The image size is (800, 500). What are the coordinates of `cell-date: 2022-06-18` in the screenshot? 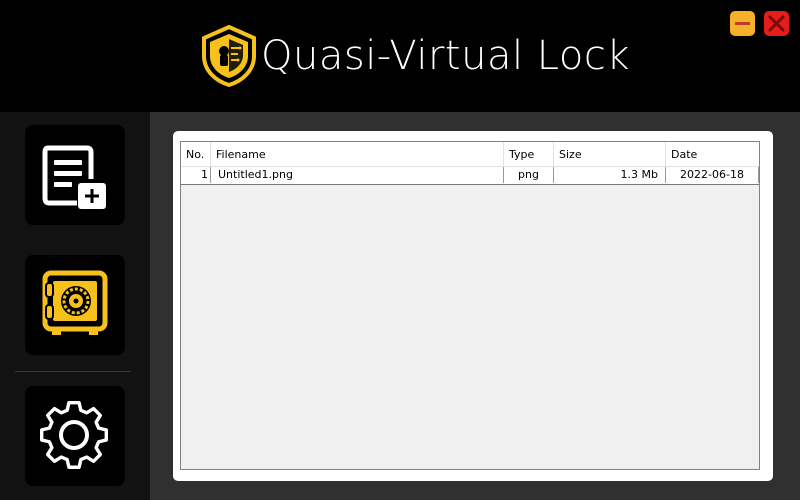 It's located at (712, 175).